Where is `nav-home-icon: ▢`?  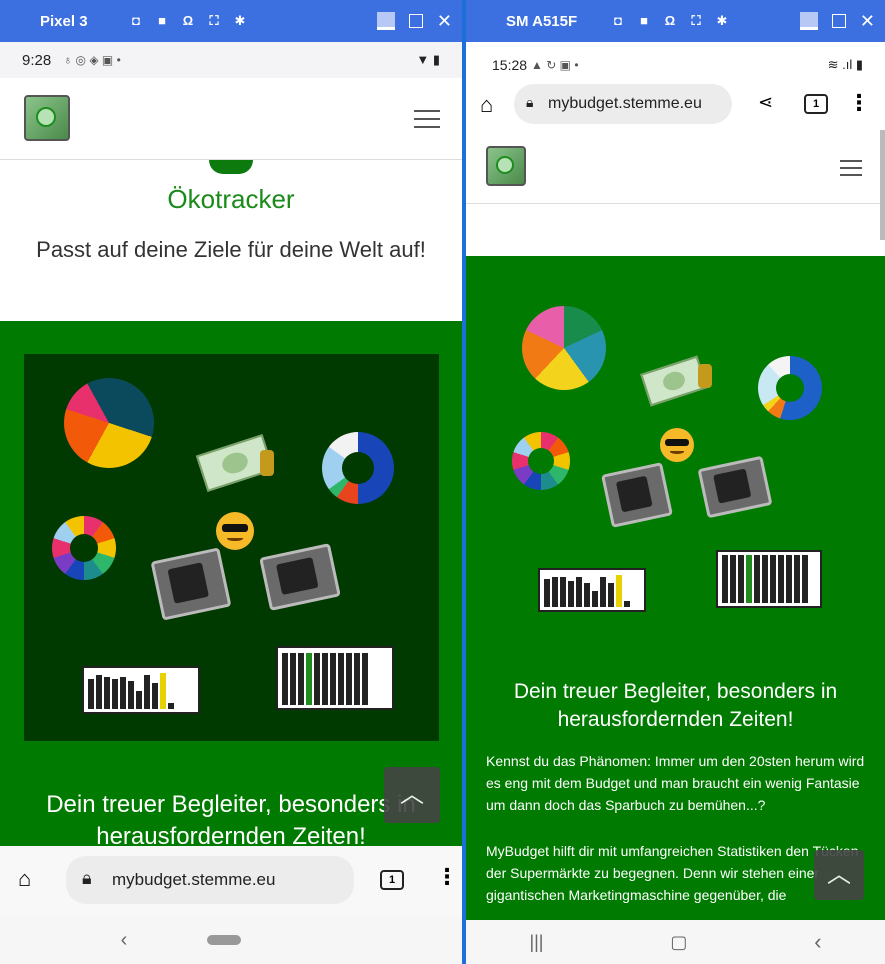
nav-home-icon: ▢ is located at coordinates (678, 942).